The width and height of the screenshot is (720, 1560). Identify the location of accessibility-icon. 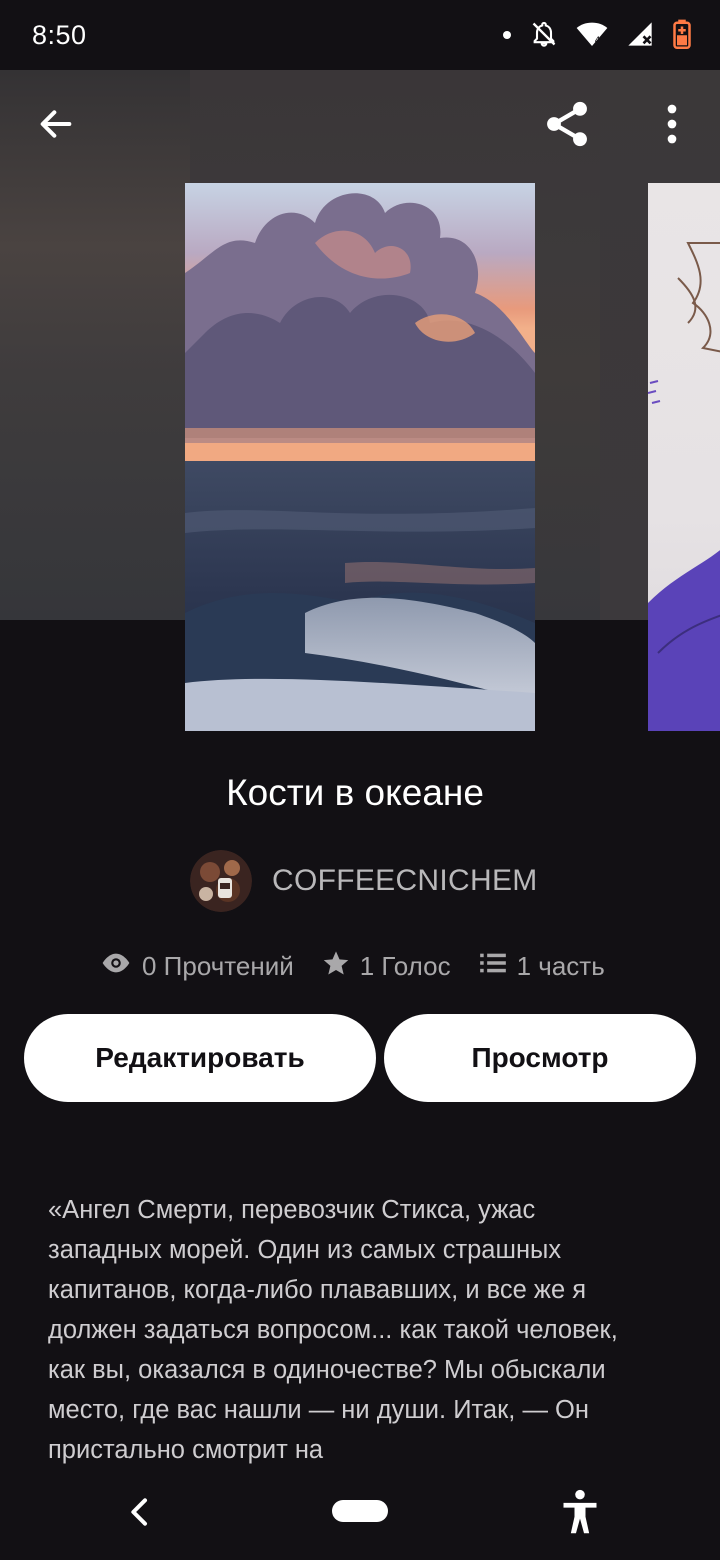
(580, 1512).